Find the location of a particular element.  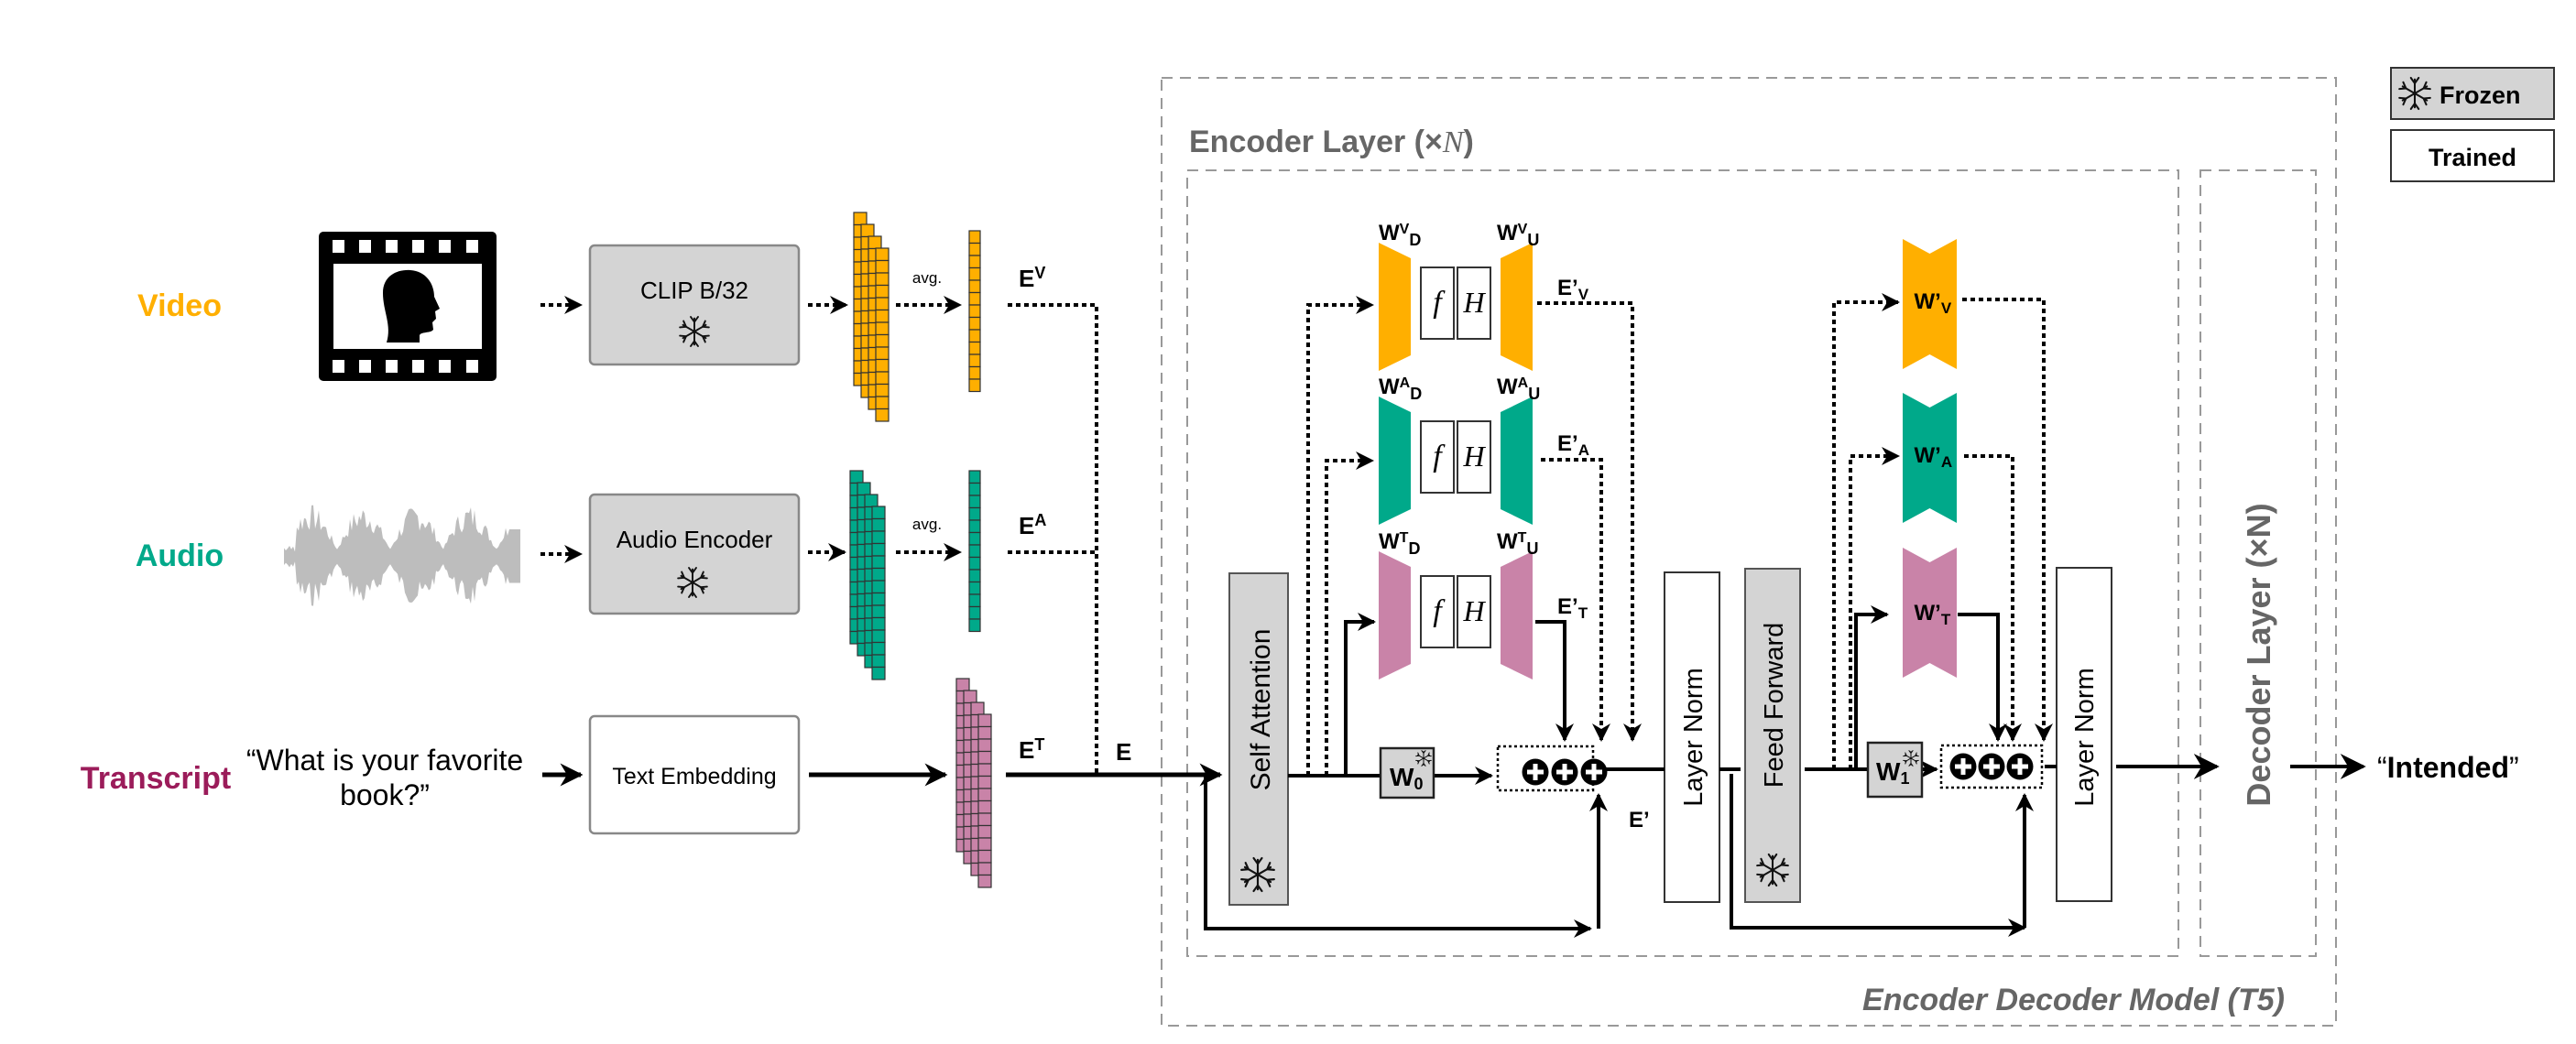

adapter-t: f HWTD WTUE’T is located at coordinates (1484, 604).